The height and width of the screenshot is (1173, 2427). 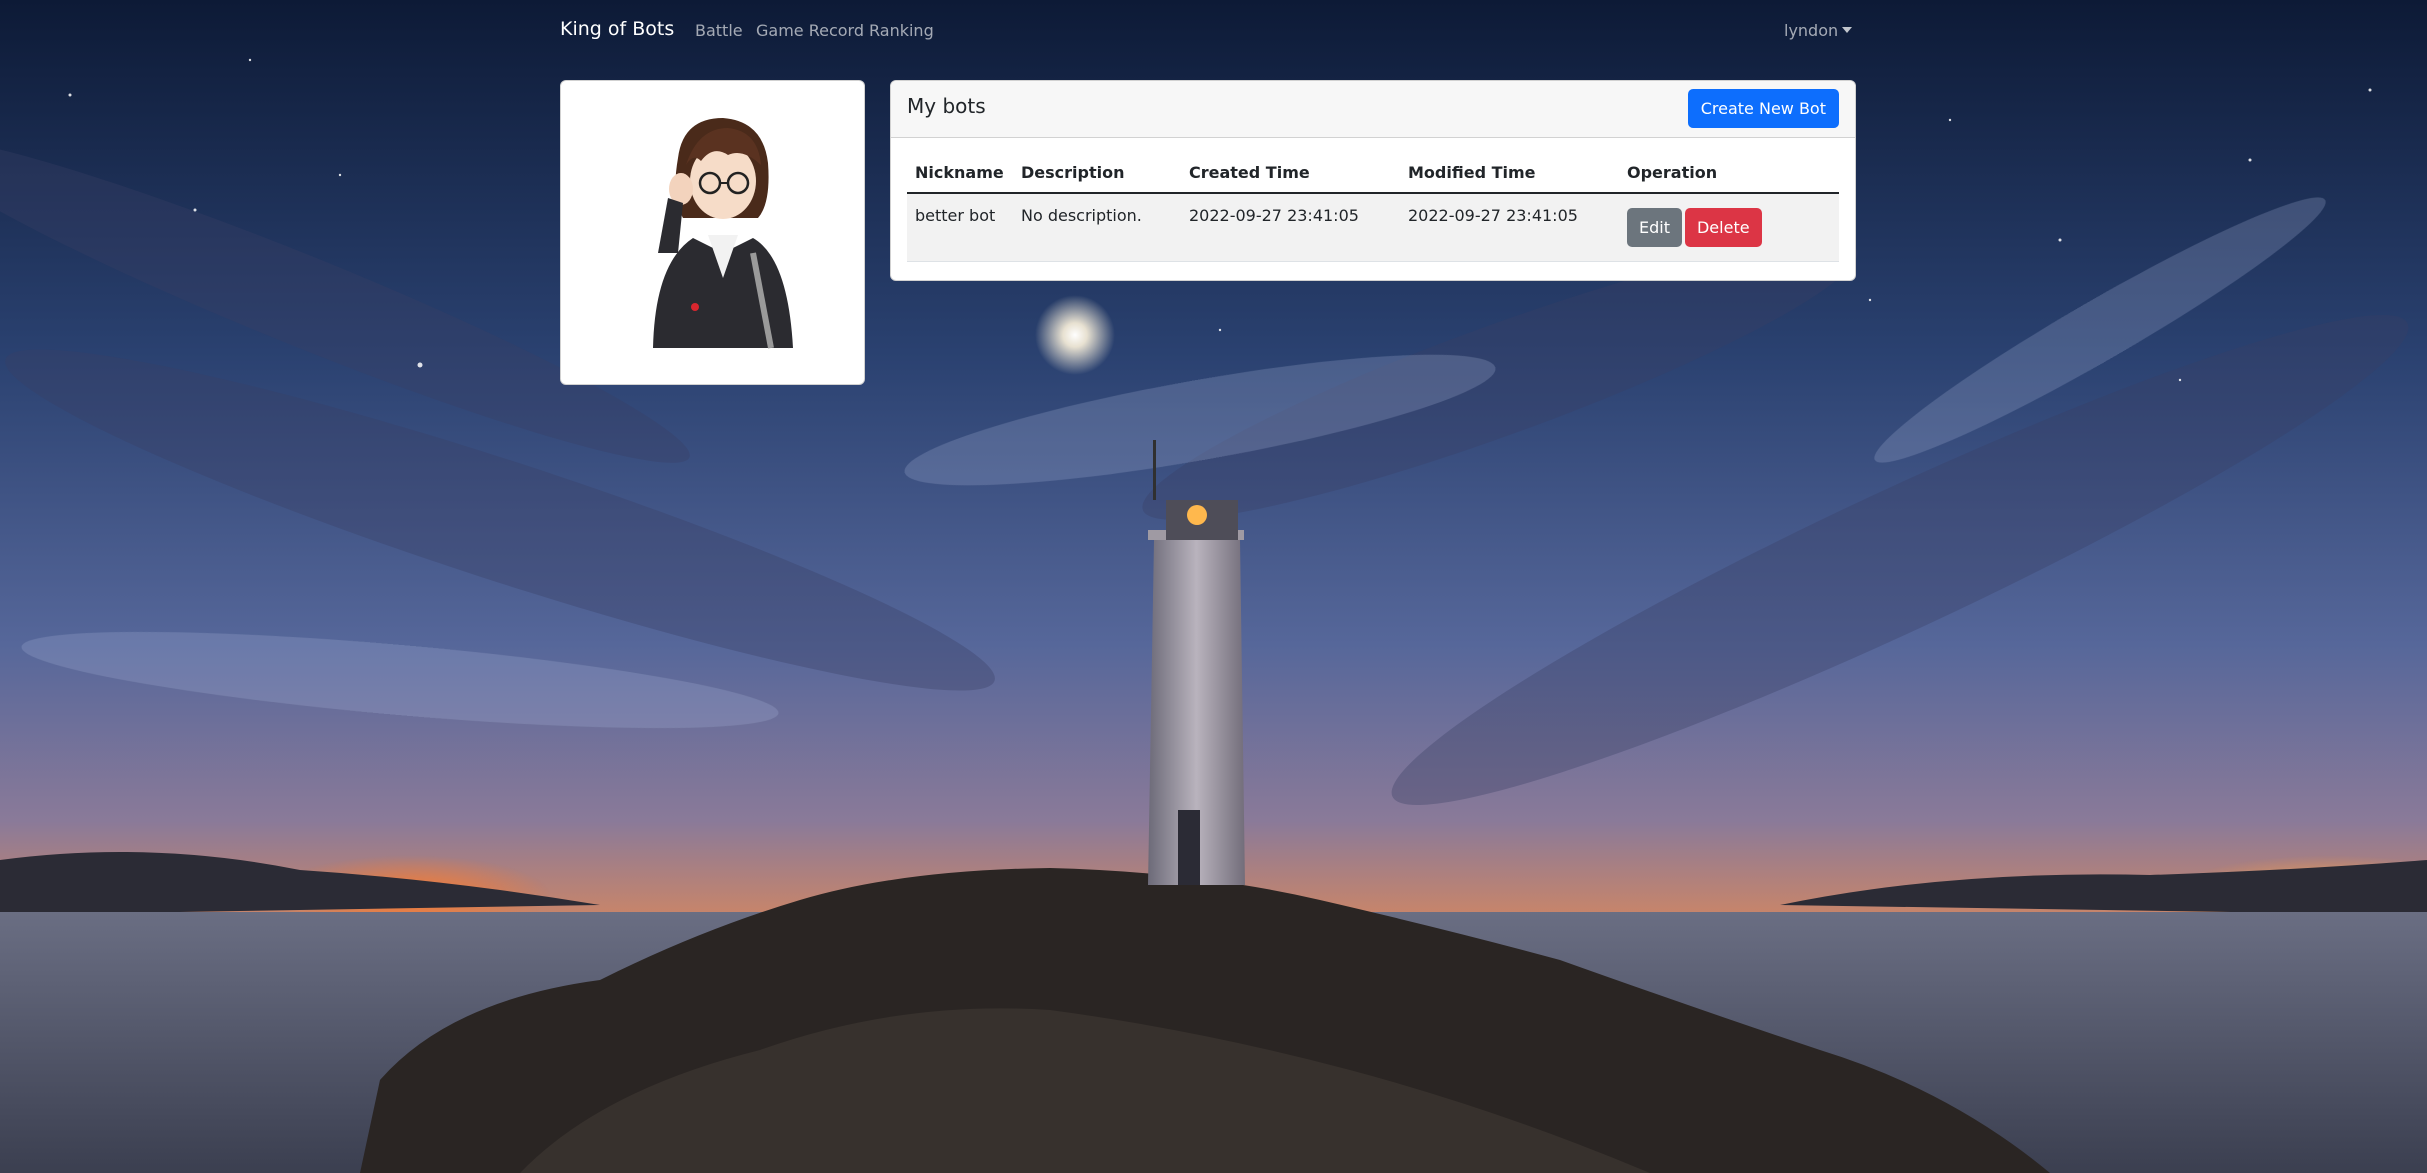 I want to click on column-header-nickname: Nickname, so click(x=960, y=173).